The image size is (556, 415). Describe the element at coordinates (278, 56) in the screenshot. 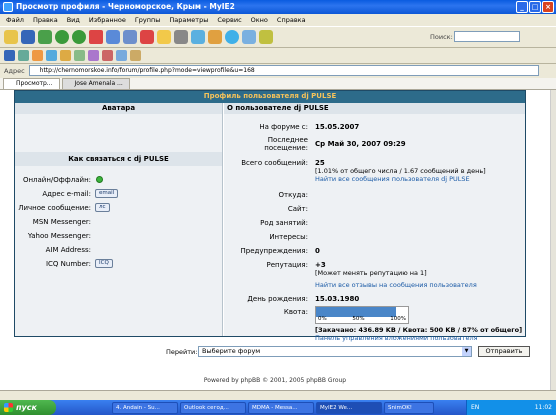

I see `secondary-toolbar` at that location.